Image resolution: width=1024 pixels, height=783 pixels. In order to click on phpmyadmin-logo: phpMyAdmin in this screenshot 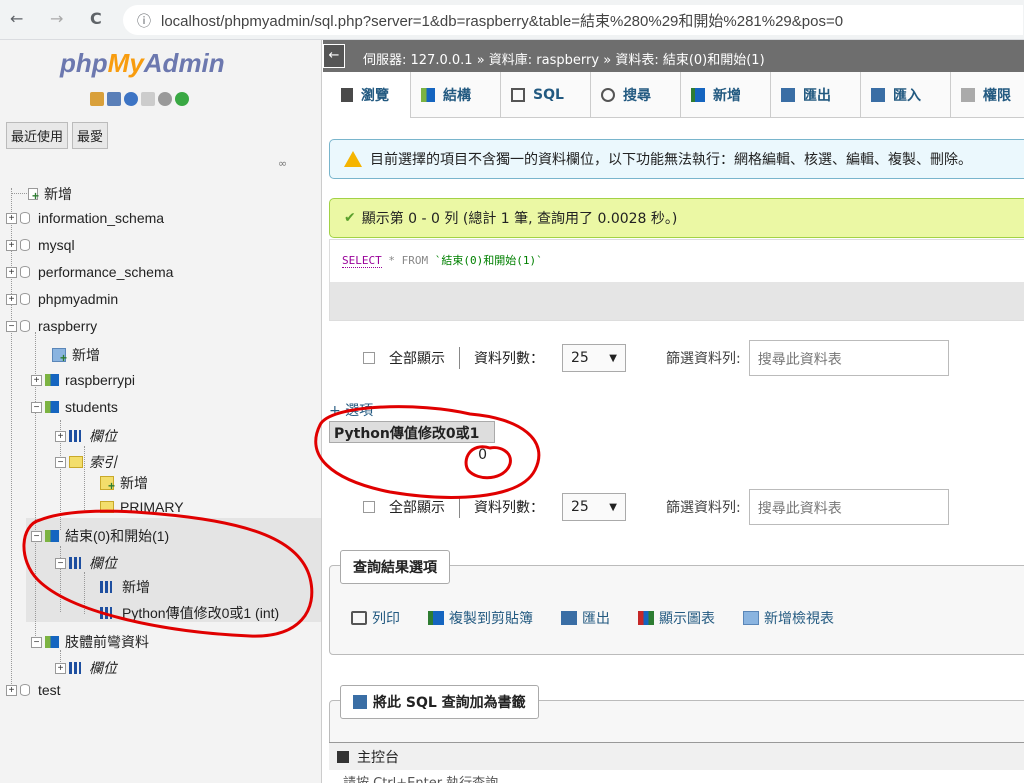, I will do `click(142, 63)`.